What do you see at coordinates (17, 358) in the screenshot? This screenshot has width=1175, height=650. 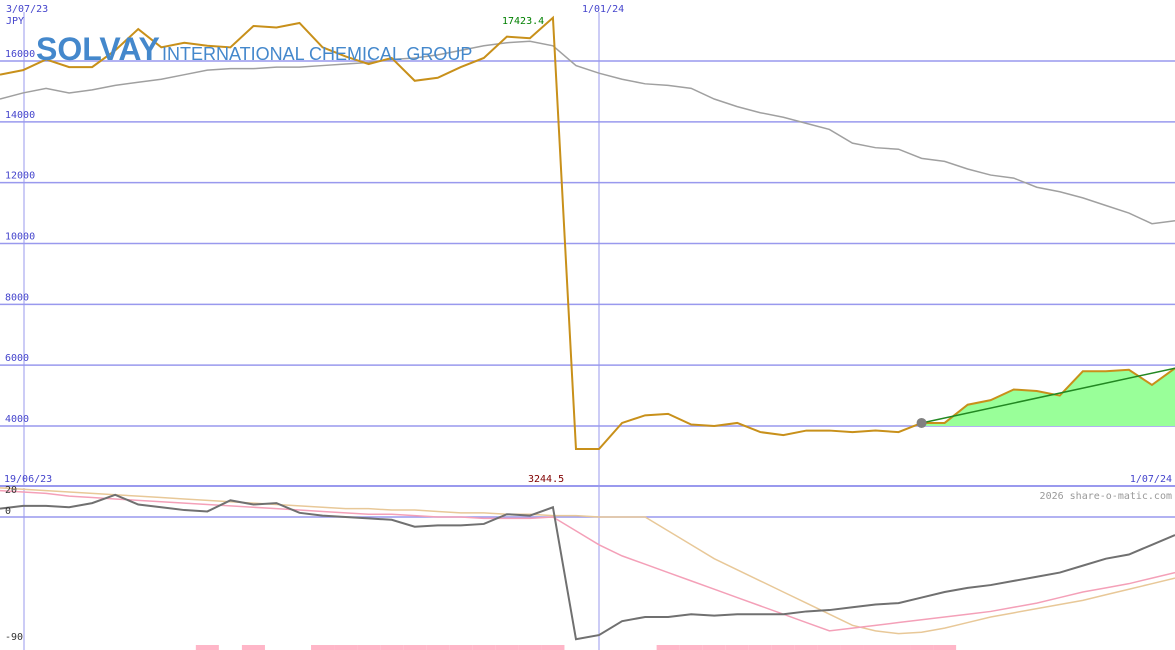 I see `price-ytick-label: 6000` at bounding box center [17, 358].